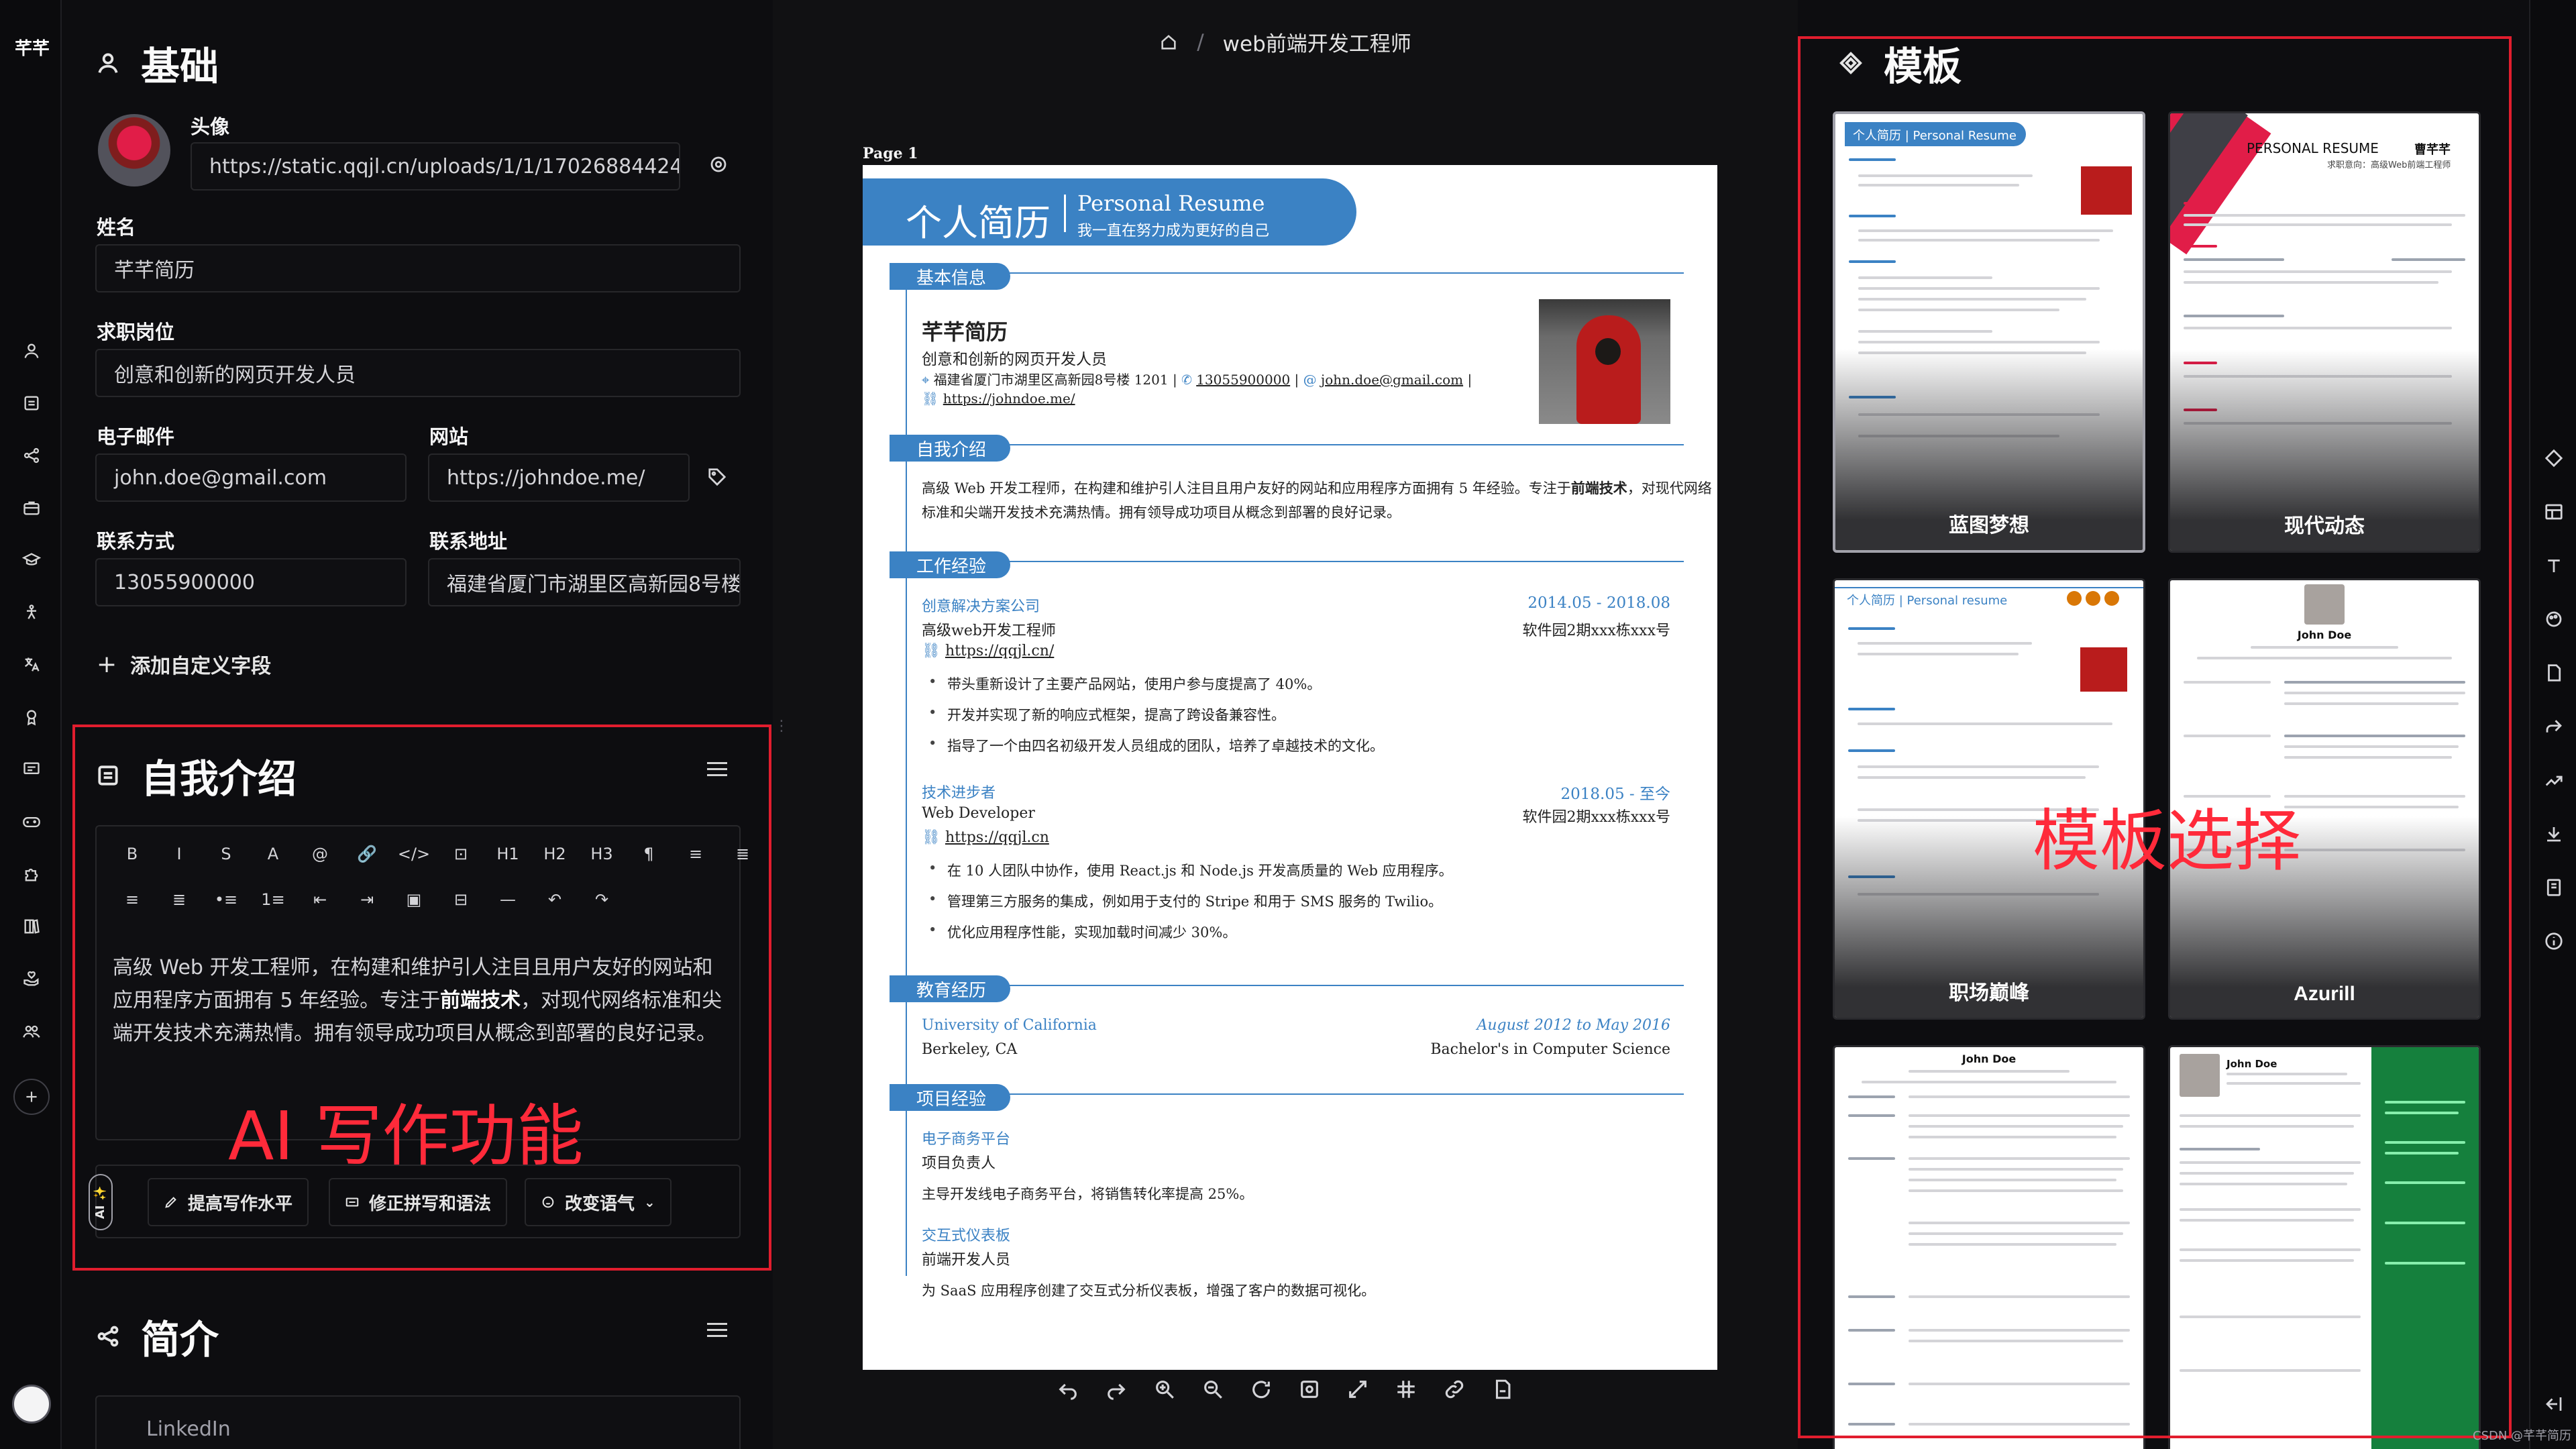 This screenshot has width=2576, height=1449. I want to click on reset-zoom-icon, so click(1261, 1389).